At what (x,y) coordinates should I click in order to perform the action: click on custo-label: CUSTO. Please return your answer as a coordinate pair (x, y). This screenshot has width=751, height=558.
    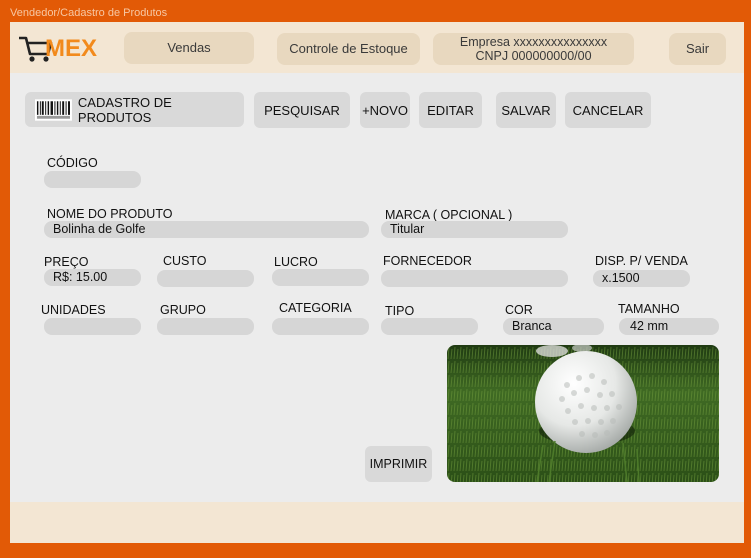
    Looking at the image, I should click on (185, 261).